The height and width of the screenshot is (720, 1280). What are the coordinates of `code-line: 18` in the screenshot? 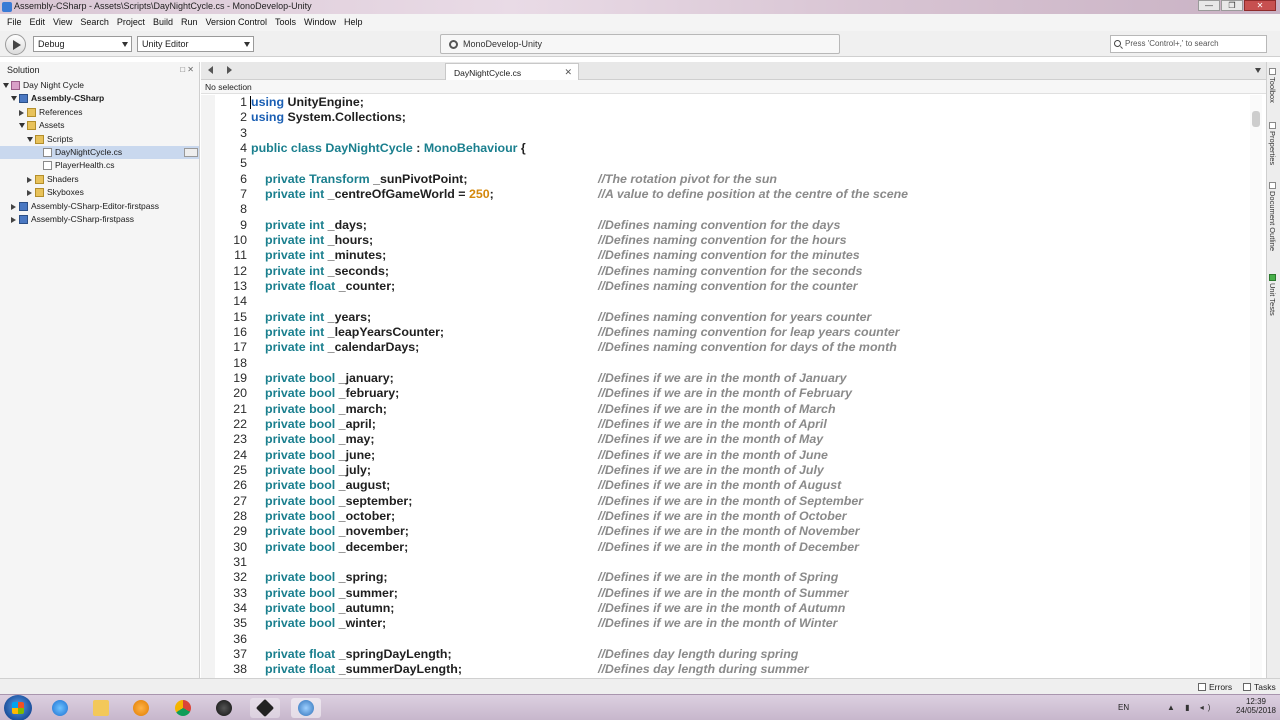 It's located at (726, 363).